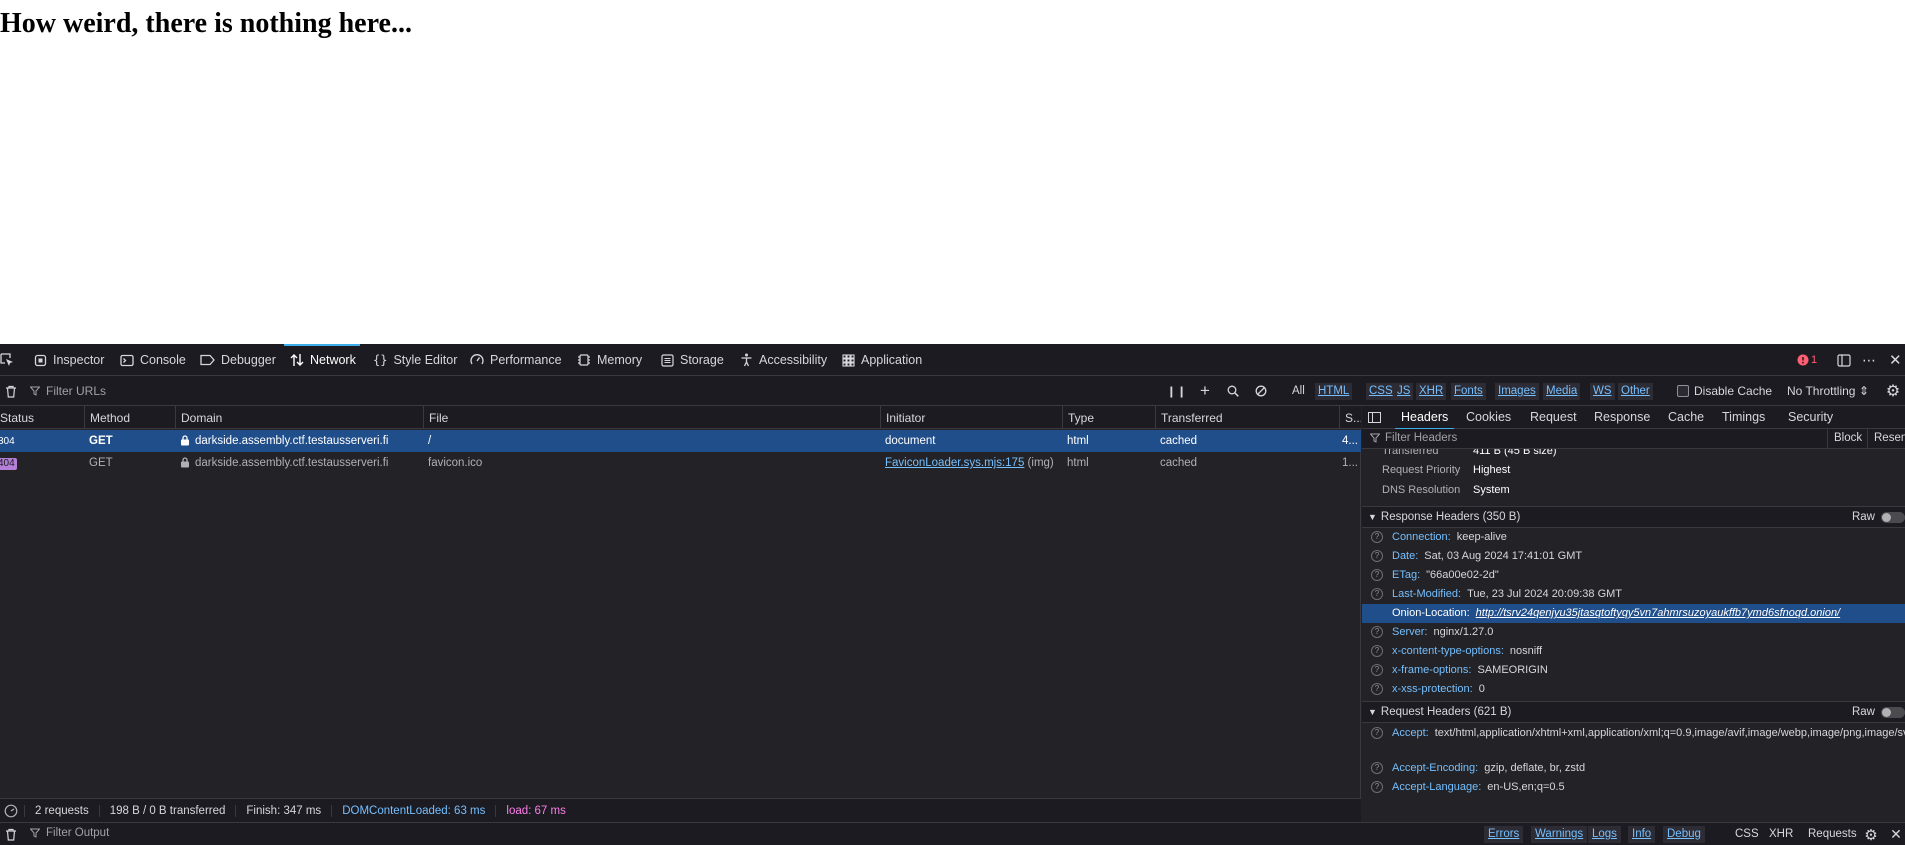 The width and height of the screenshot is (1905, 845). What do you see at coordinates (322, 360) in the screenshot?
I see `tab-network: Network` at bounding box center [322, 360].